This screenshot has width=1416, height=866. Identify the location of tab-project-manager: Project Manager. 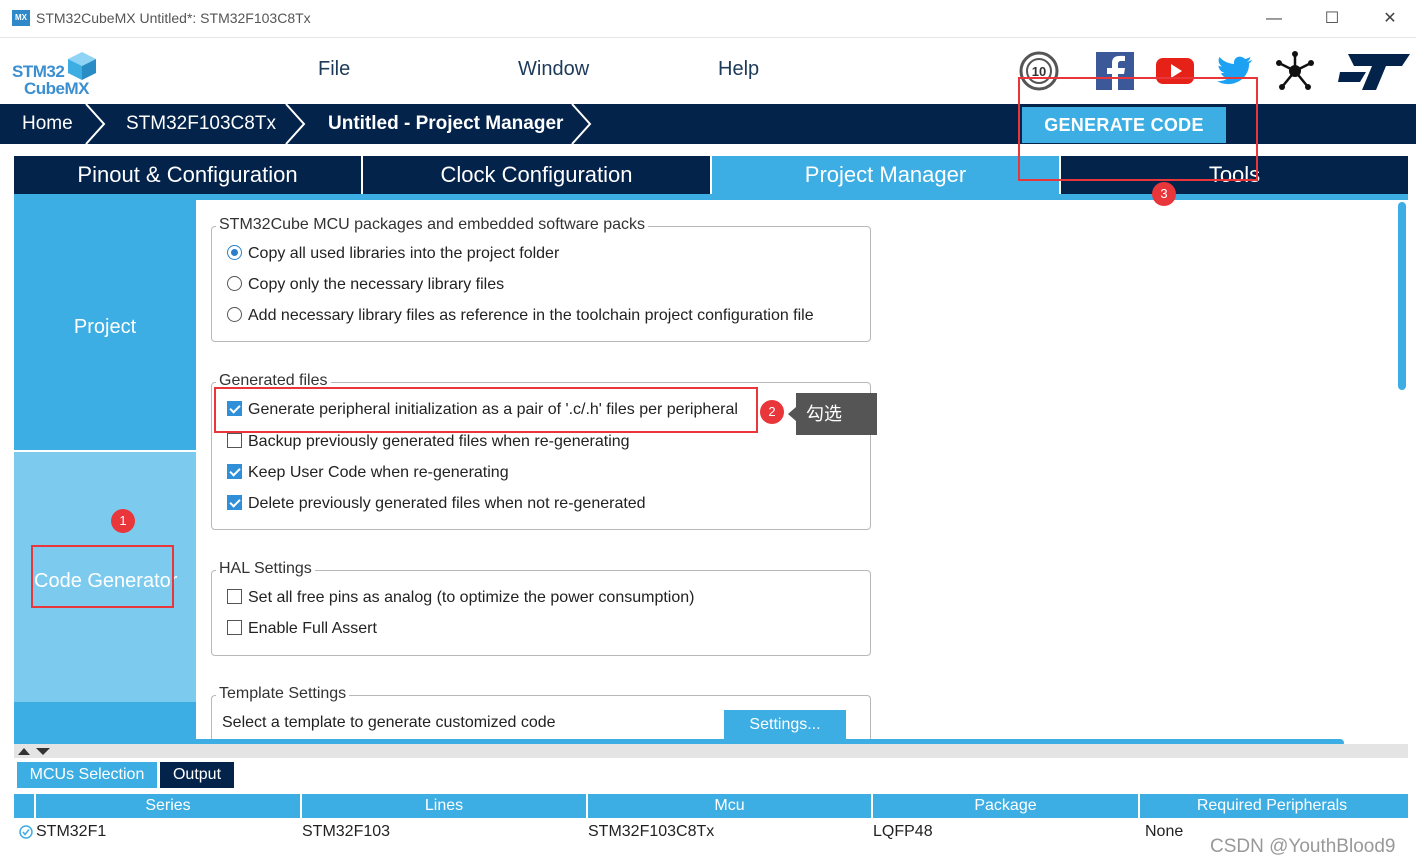
(886, 175).